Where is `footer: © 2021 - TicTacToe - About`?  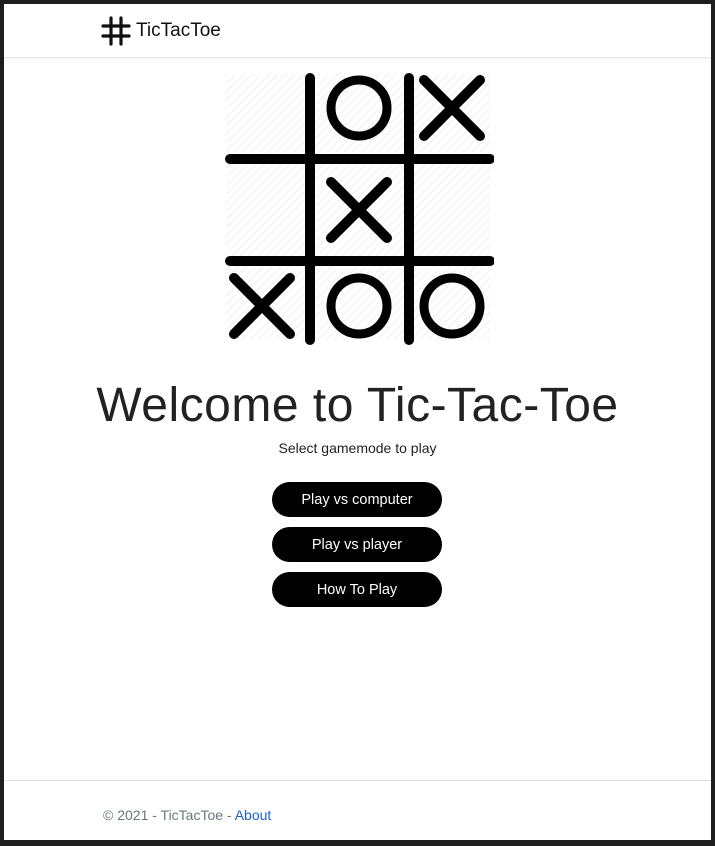 footer: © 2021 - TicTacToe - About is located at coordinates (357, 810).